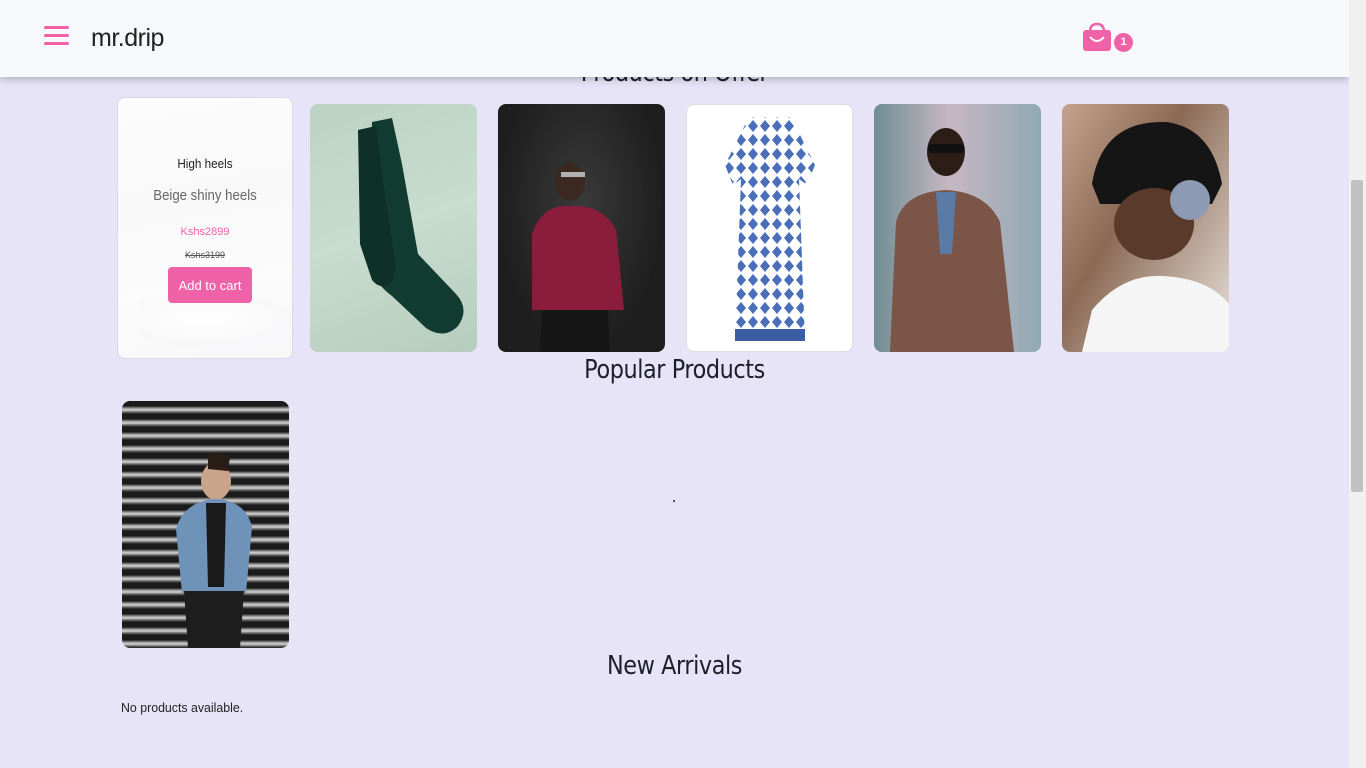 This screenshot has height=768, width=1366. What do you see at coordinates (674, 370) in the screenshot?
I see `popular-section-title: Popular Products` at bounding box center [674, 370].